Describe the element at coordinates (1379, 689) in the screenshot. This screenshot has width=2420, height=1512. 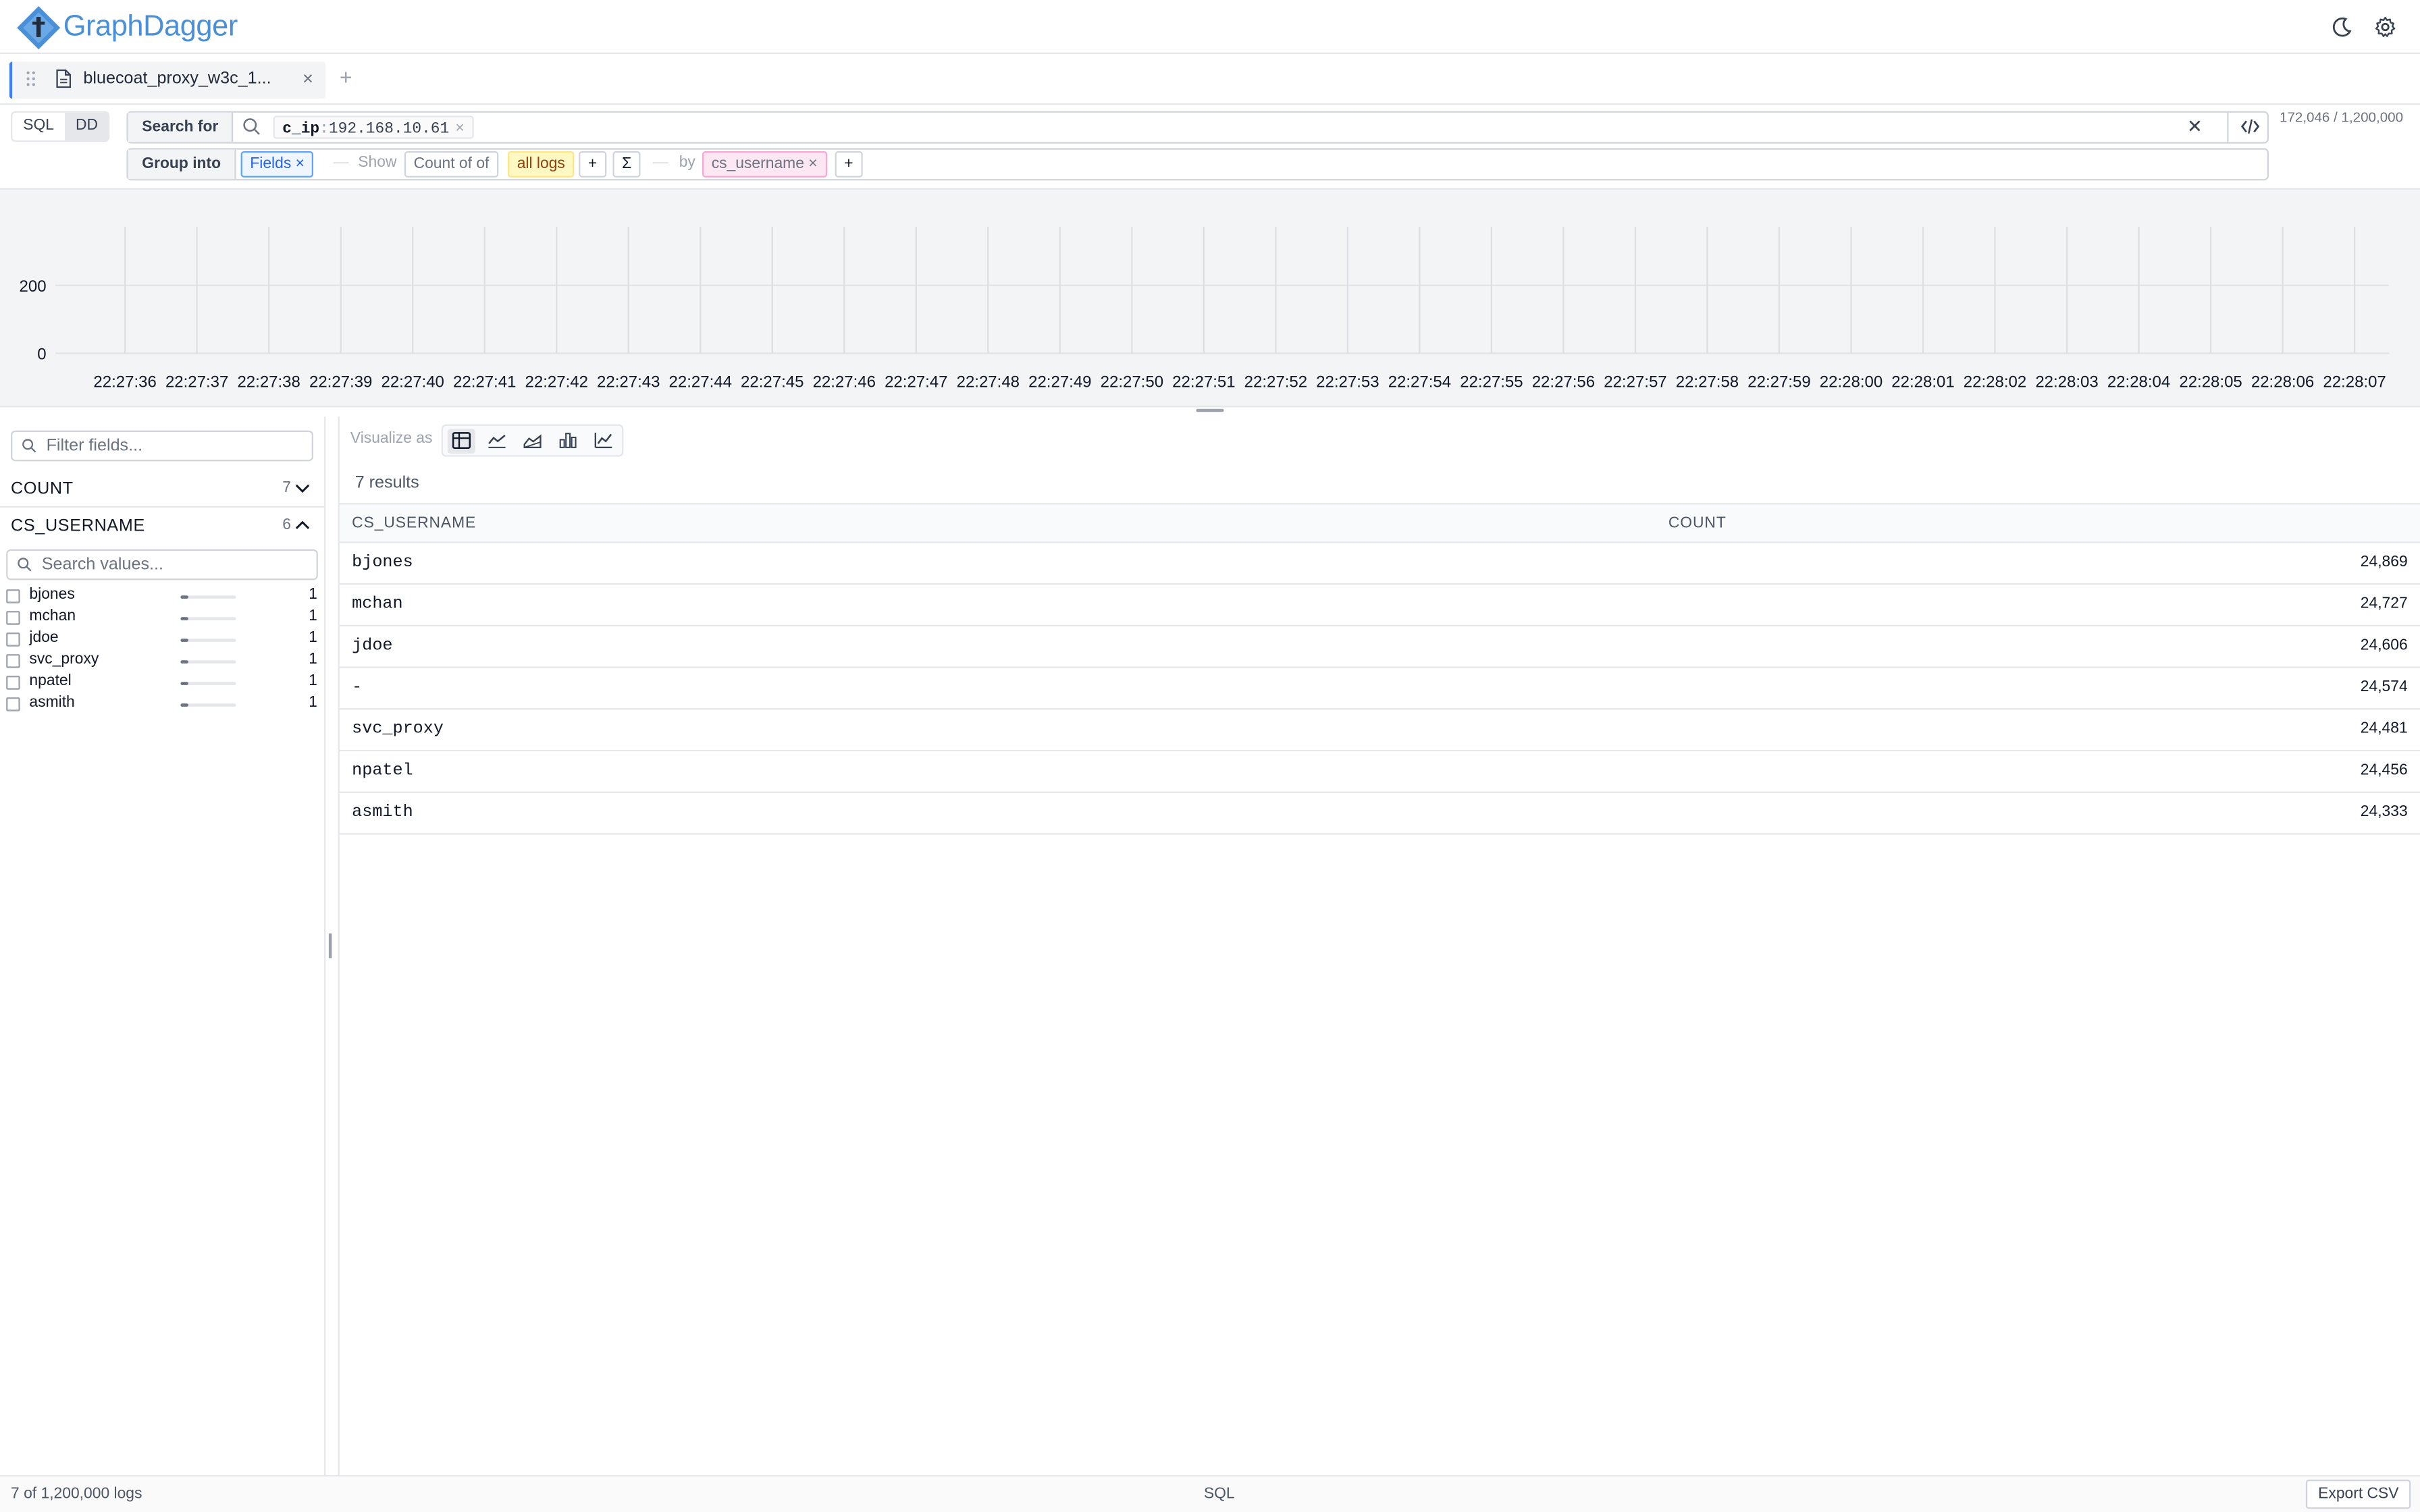
I see `table-row: - 24,574` at that location.